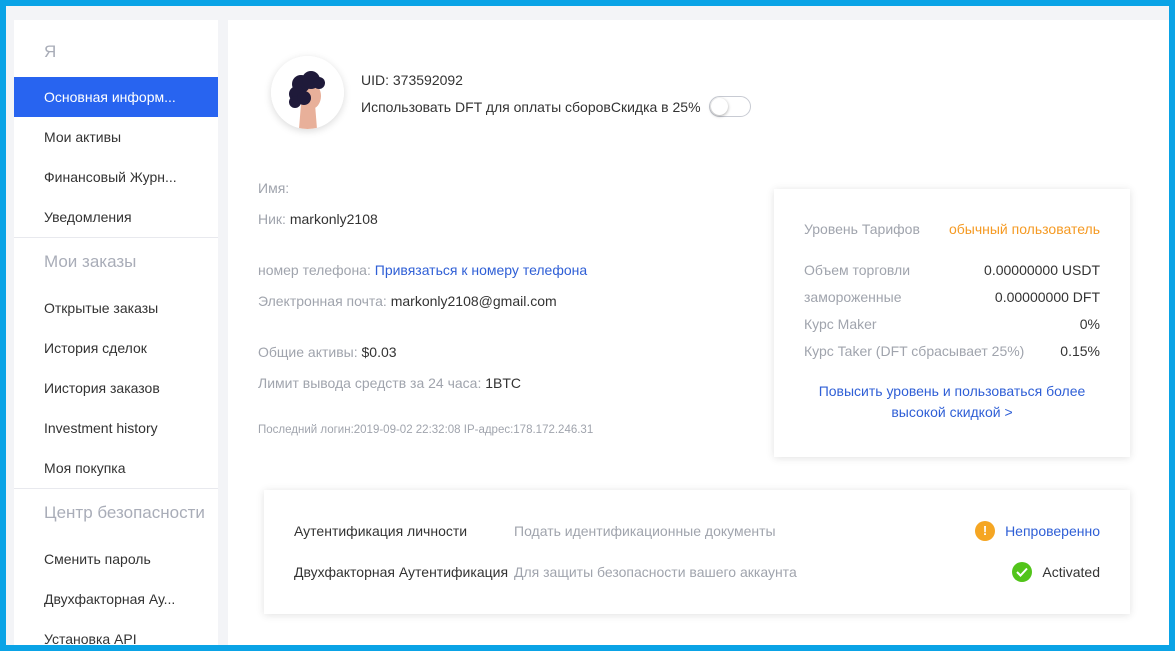 Image resolution: width=1175 pixels, height=651 pixels. What do you see at coordinates (985, 531) in the screenshot?
I see `warning-icon: !` at bounding box center [985, 531].